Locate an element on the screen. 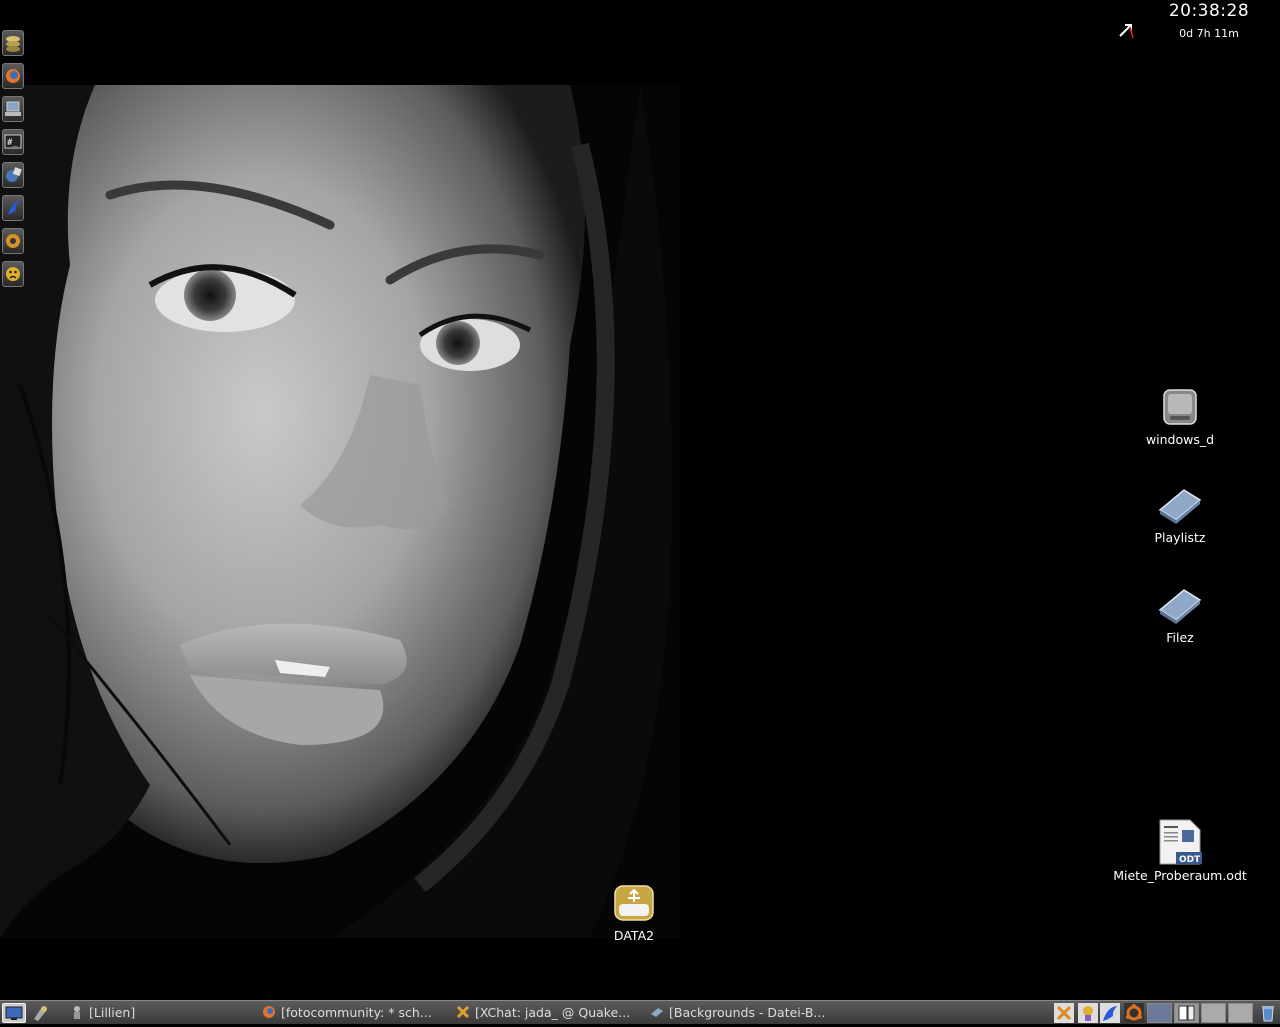 This screenshot has width=1280, height=1027. mouse-cursor-icon is located at coordinates (1127, 31).